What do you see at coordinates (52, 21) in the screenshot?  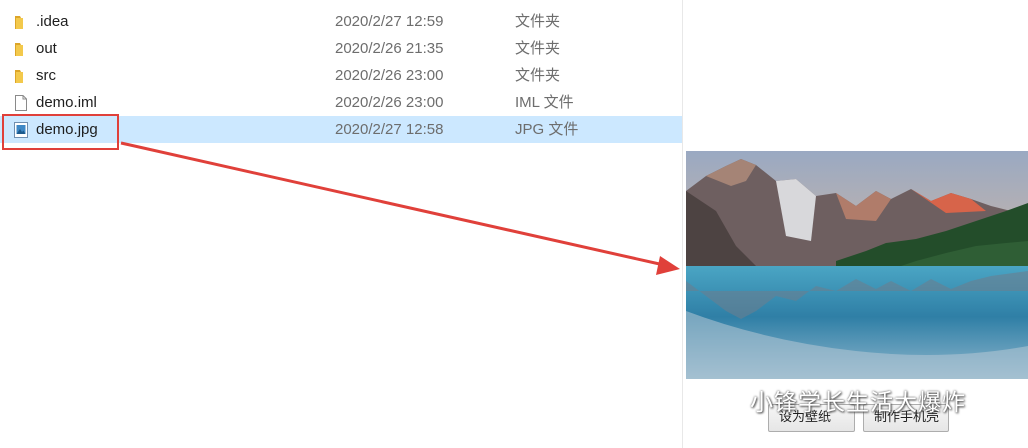 I see `file-name: .idea` at bounding box center [52, 21].